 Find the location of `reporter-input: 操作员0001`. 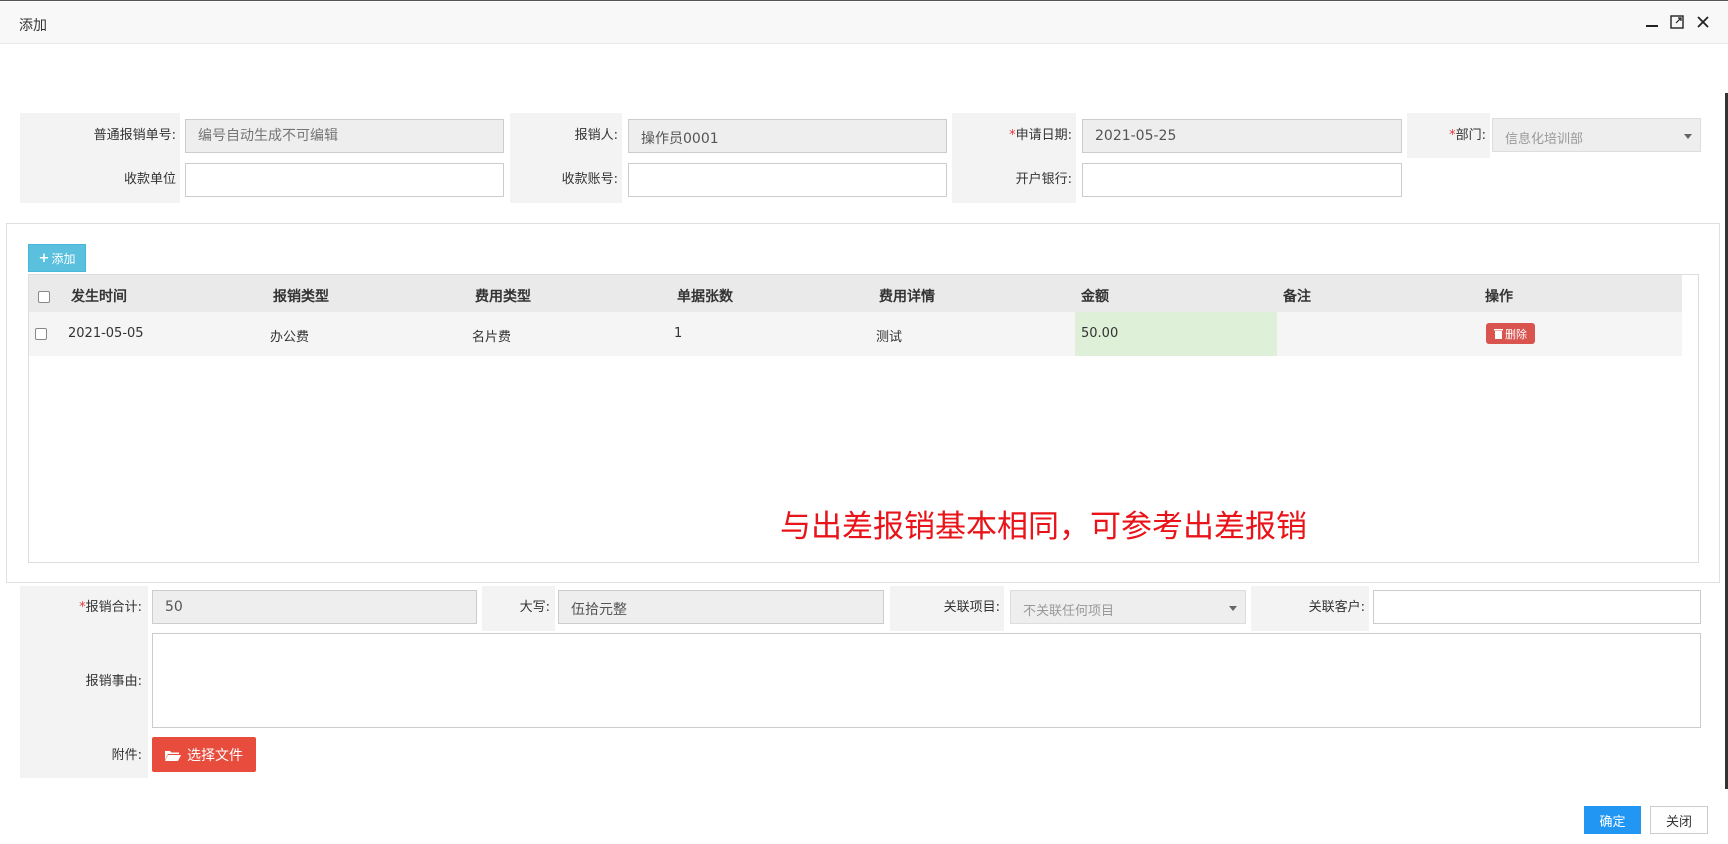

reporter-input: 操作员0001 is located at coordinates (787, 136).